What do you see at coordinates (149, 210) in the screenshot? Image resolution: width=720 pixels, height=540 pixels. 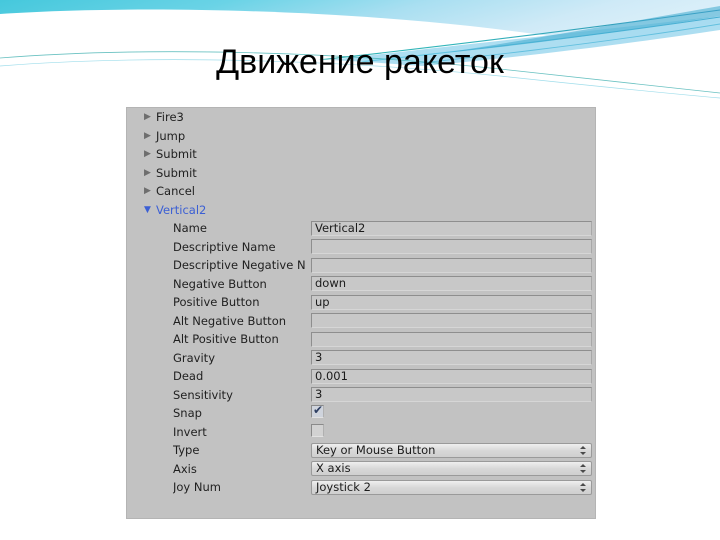 I see `triangle-down-icon: ▼` at bounding box center [149, 210].